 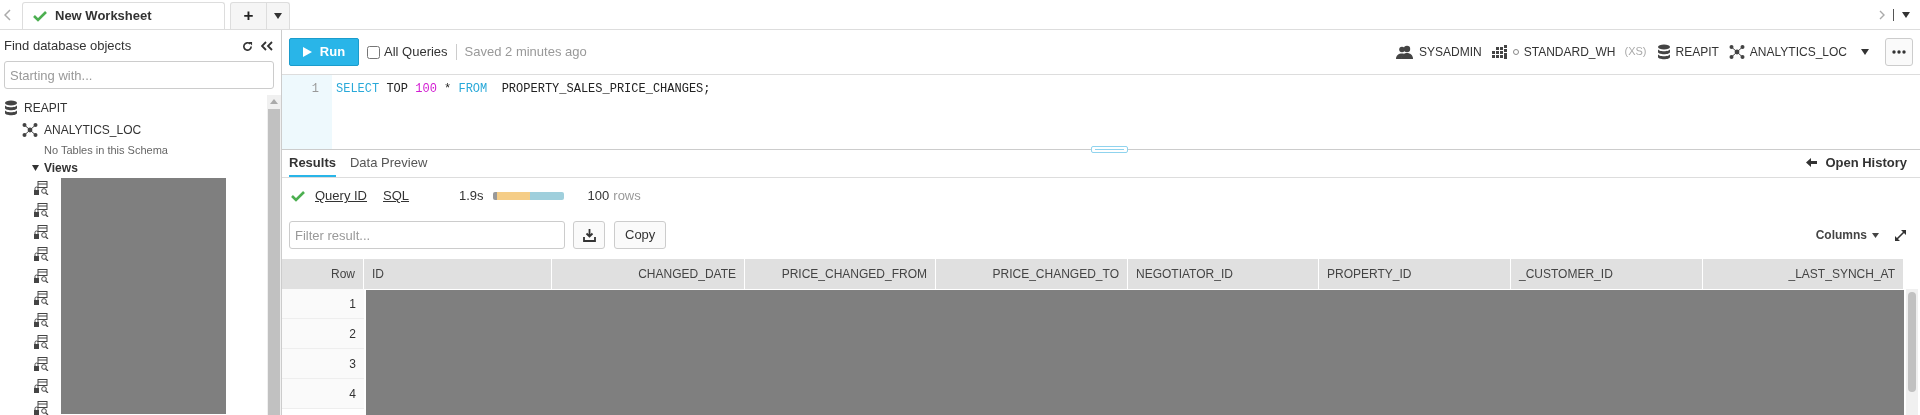 What do you see at coordinates (458, 274) in the screenshot?
I see `column-header: ID` at bounding box center [458, 274].